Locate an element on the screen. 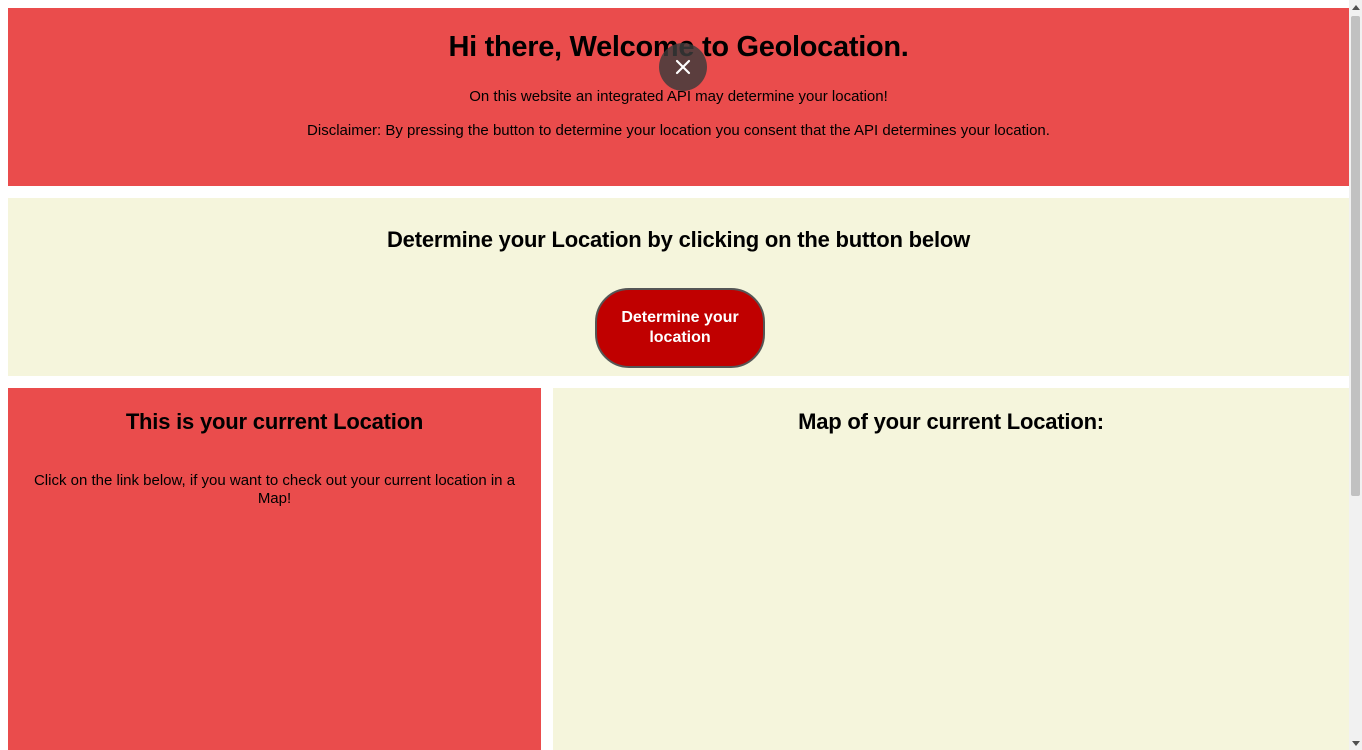 The image size is (1362, 750). scroll-down-button is located at coordinates (1355, 743).